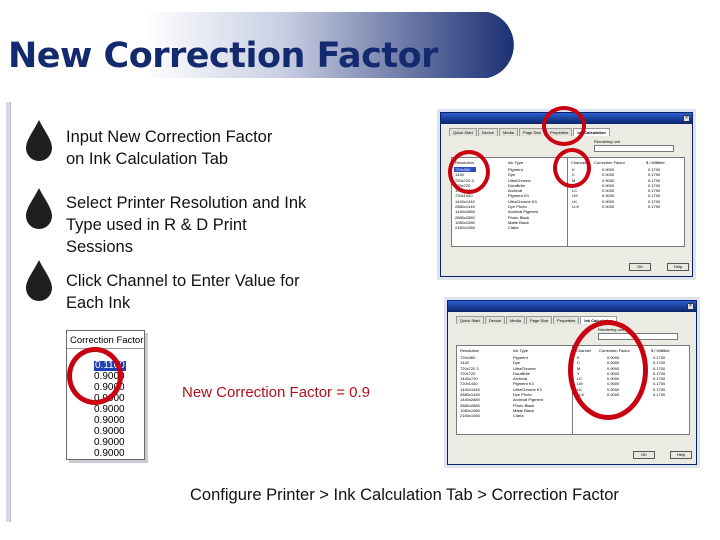 This screenshot has height=540, width=720. I want to click on title-banner: New Correction Factor, so click(261, 45).